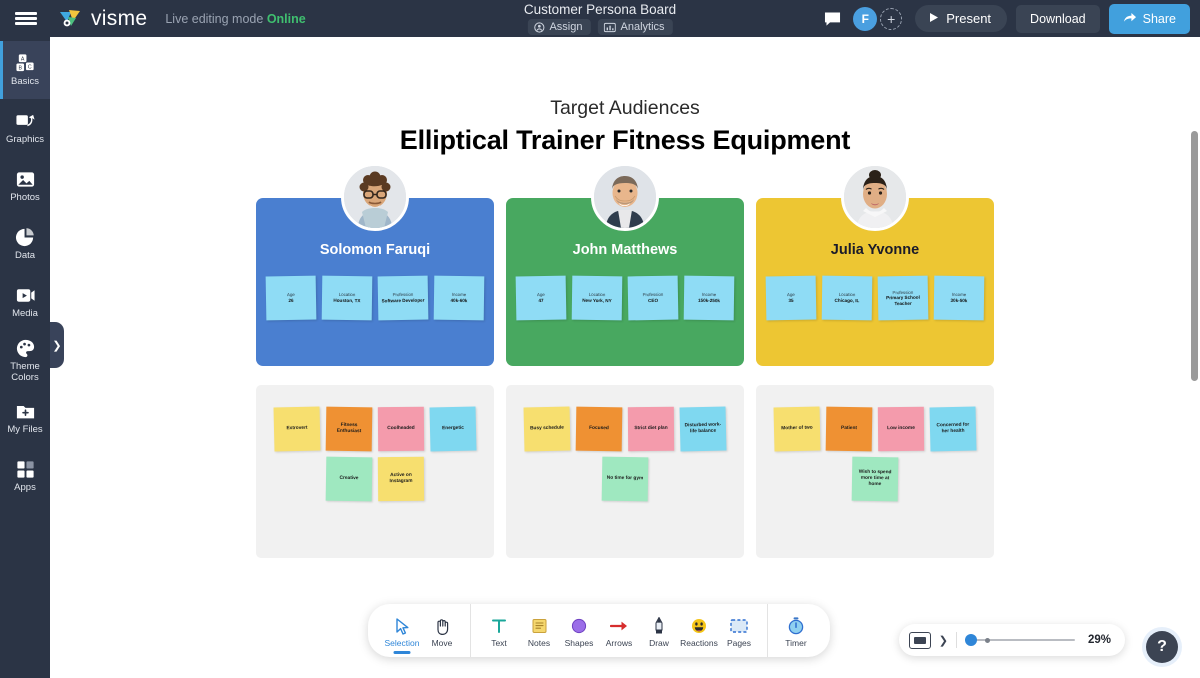  What do you see at coordinates (943, 640) in the screenshot?
I see `chevron-down-icon: ❯` at bounding box center [943, 640].